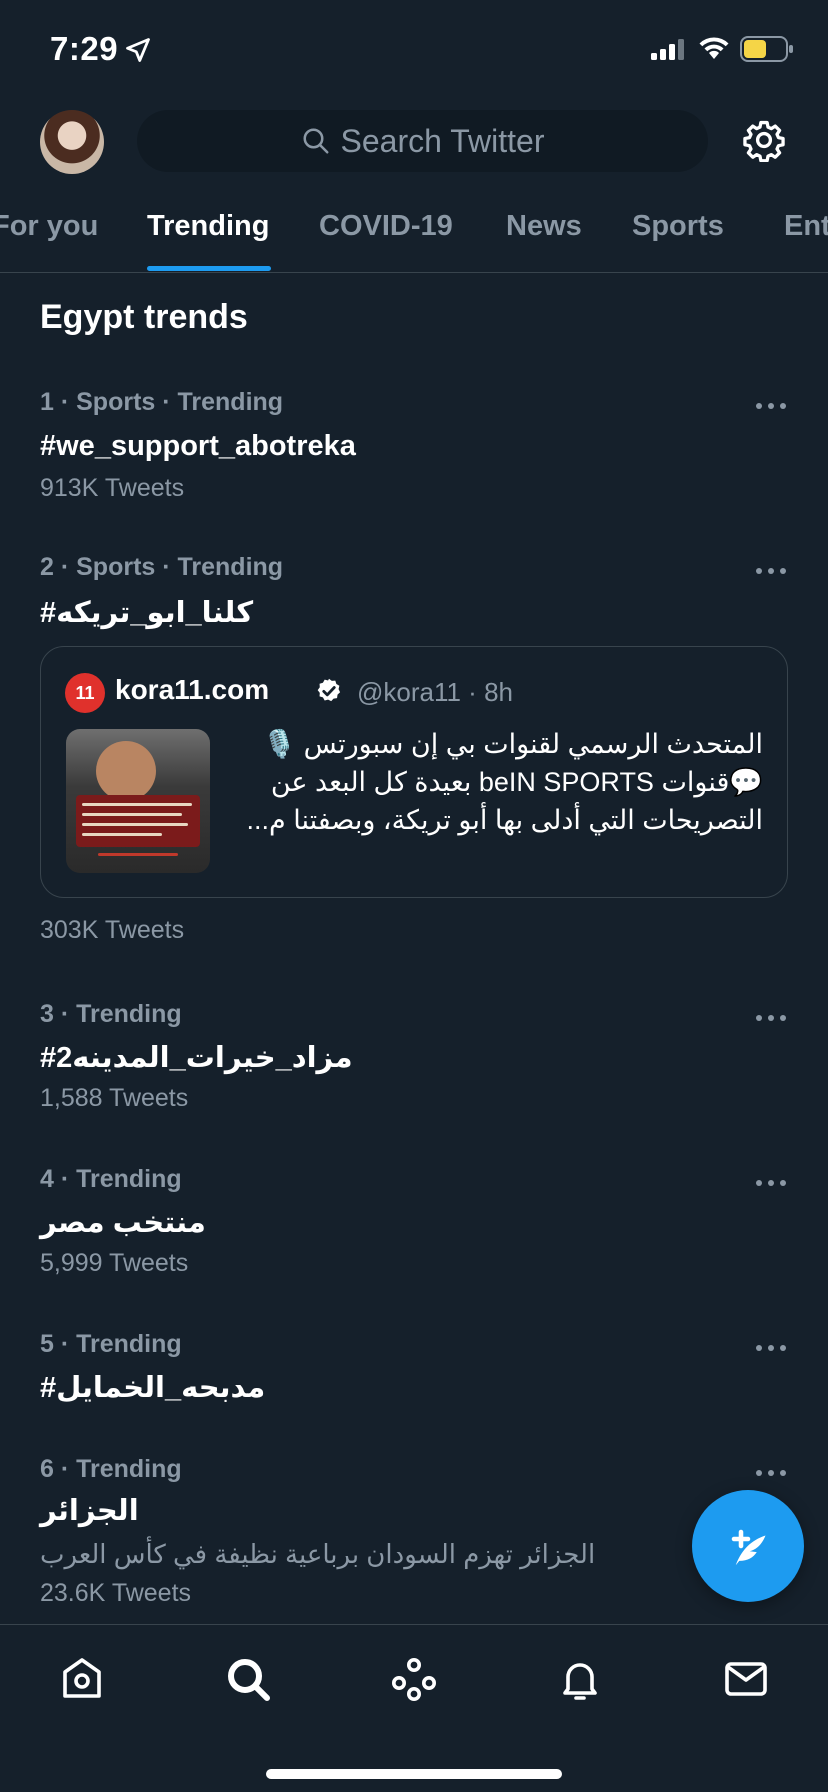 The width and height of the screenshot is (828, 1792). Describe the element at coordinates (209, 268) in the screenshot. I see `active-tab-indicator` at that location.